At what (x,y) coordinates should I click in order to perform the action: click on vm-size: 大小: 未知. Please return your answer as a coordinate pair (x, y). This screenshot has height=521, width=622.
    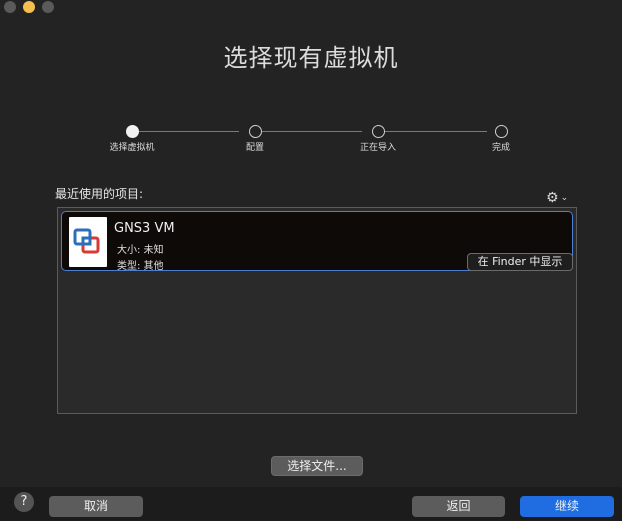
    Looking at the image, I should click on (140, 250).